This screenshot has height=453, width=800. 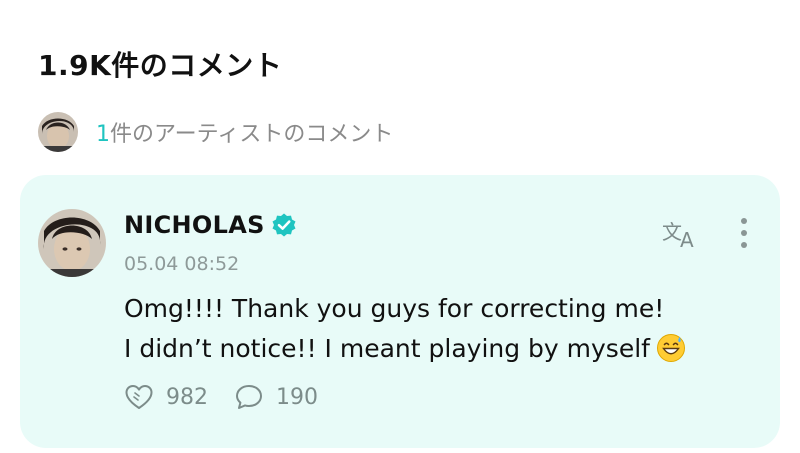 What do you see at coordinates (672, 232) in the screenshot?
I see `svg-text: 文` at bounding box center [672, 232].